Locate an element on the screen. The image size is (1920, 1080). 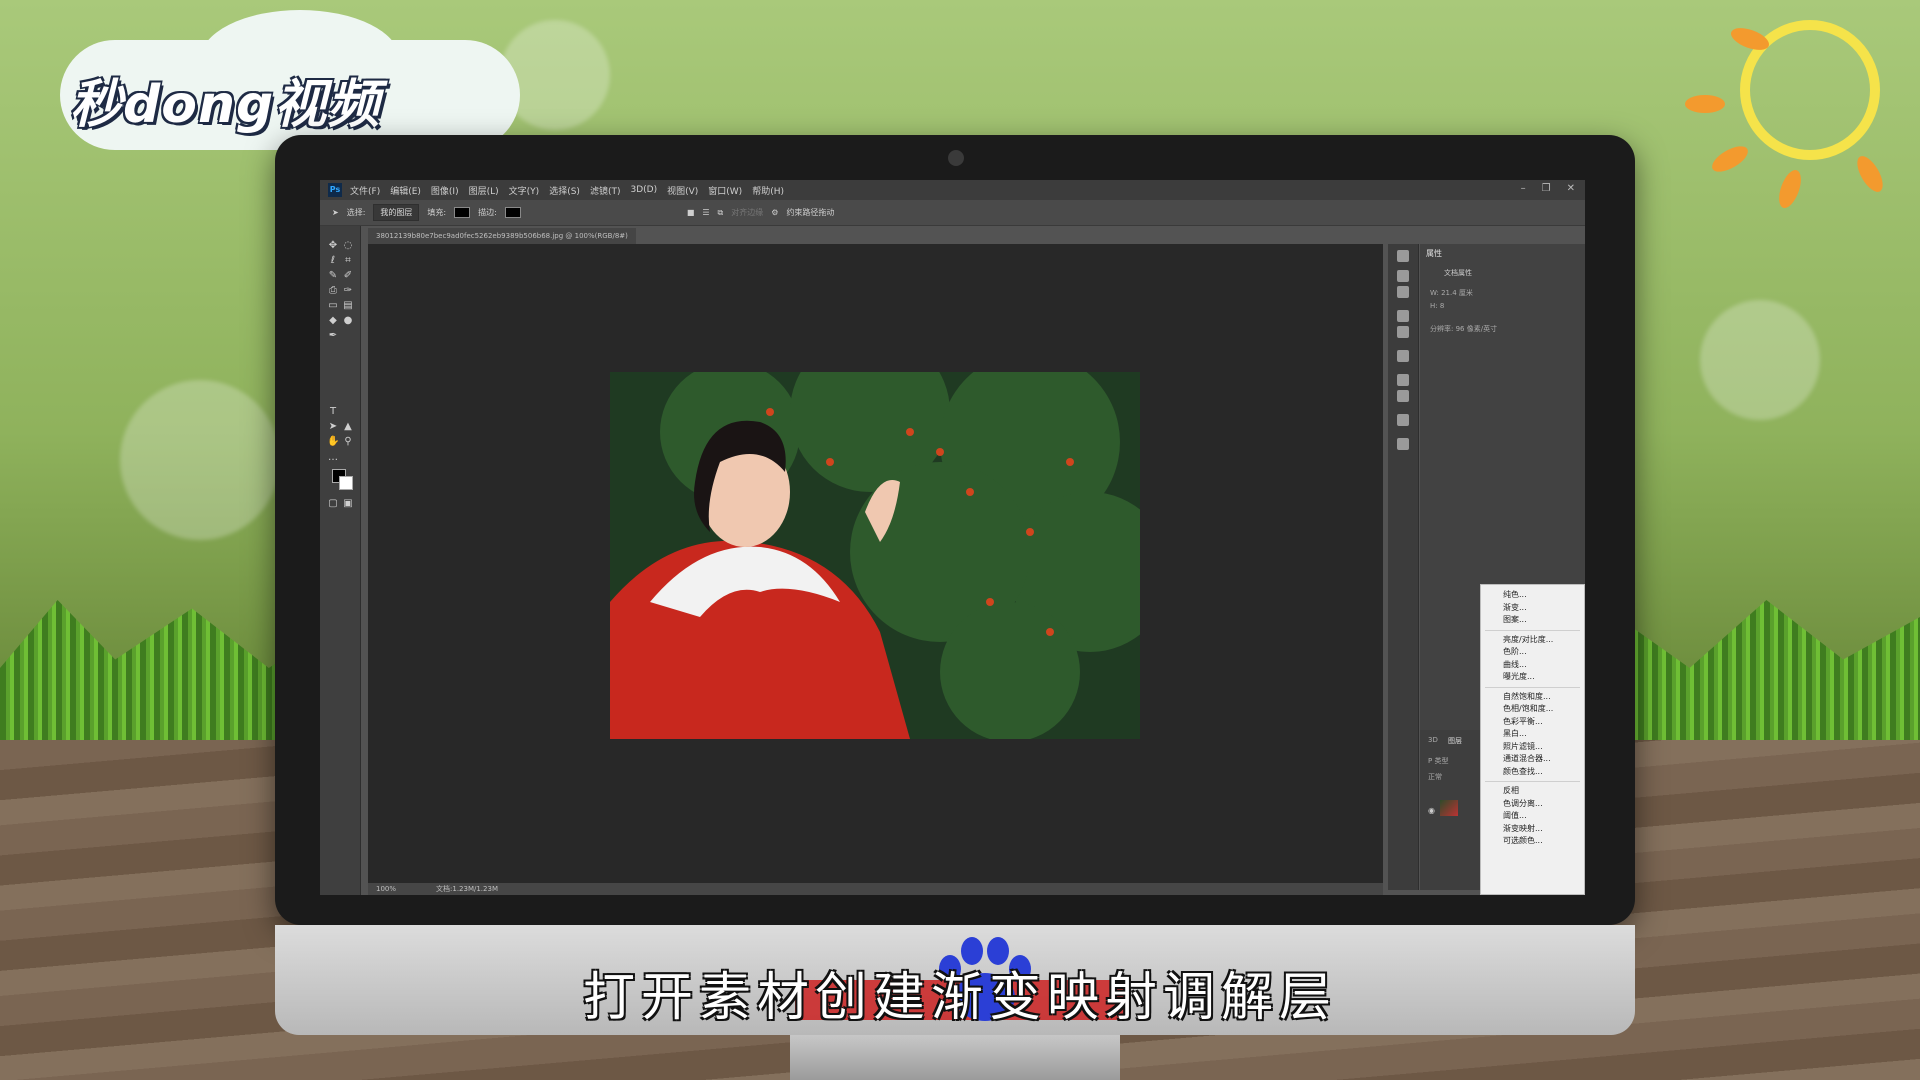
layer-select-dropdown: 我的图层 is located at coordinates (396, 212).